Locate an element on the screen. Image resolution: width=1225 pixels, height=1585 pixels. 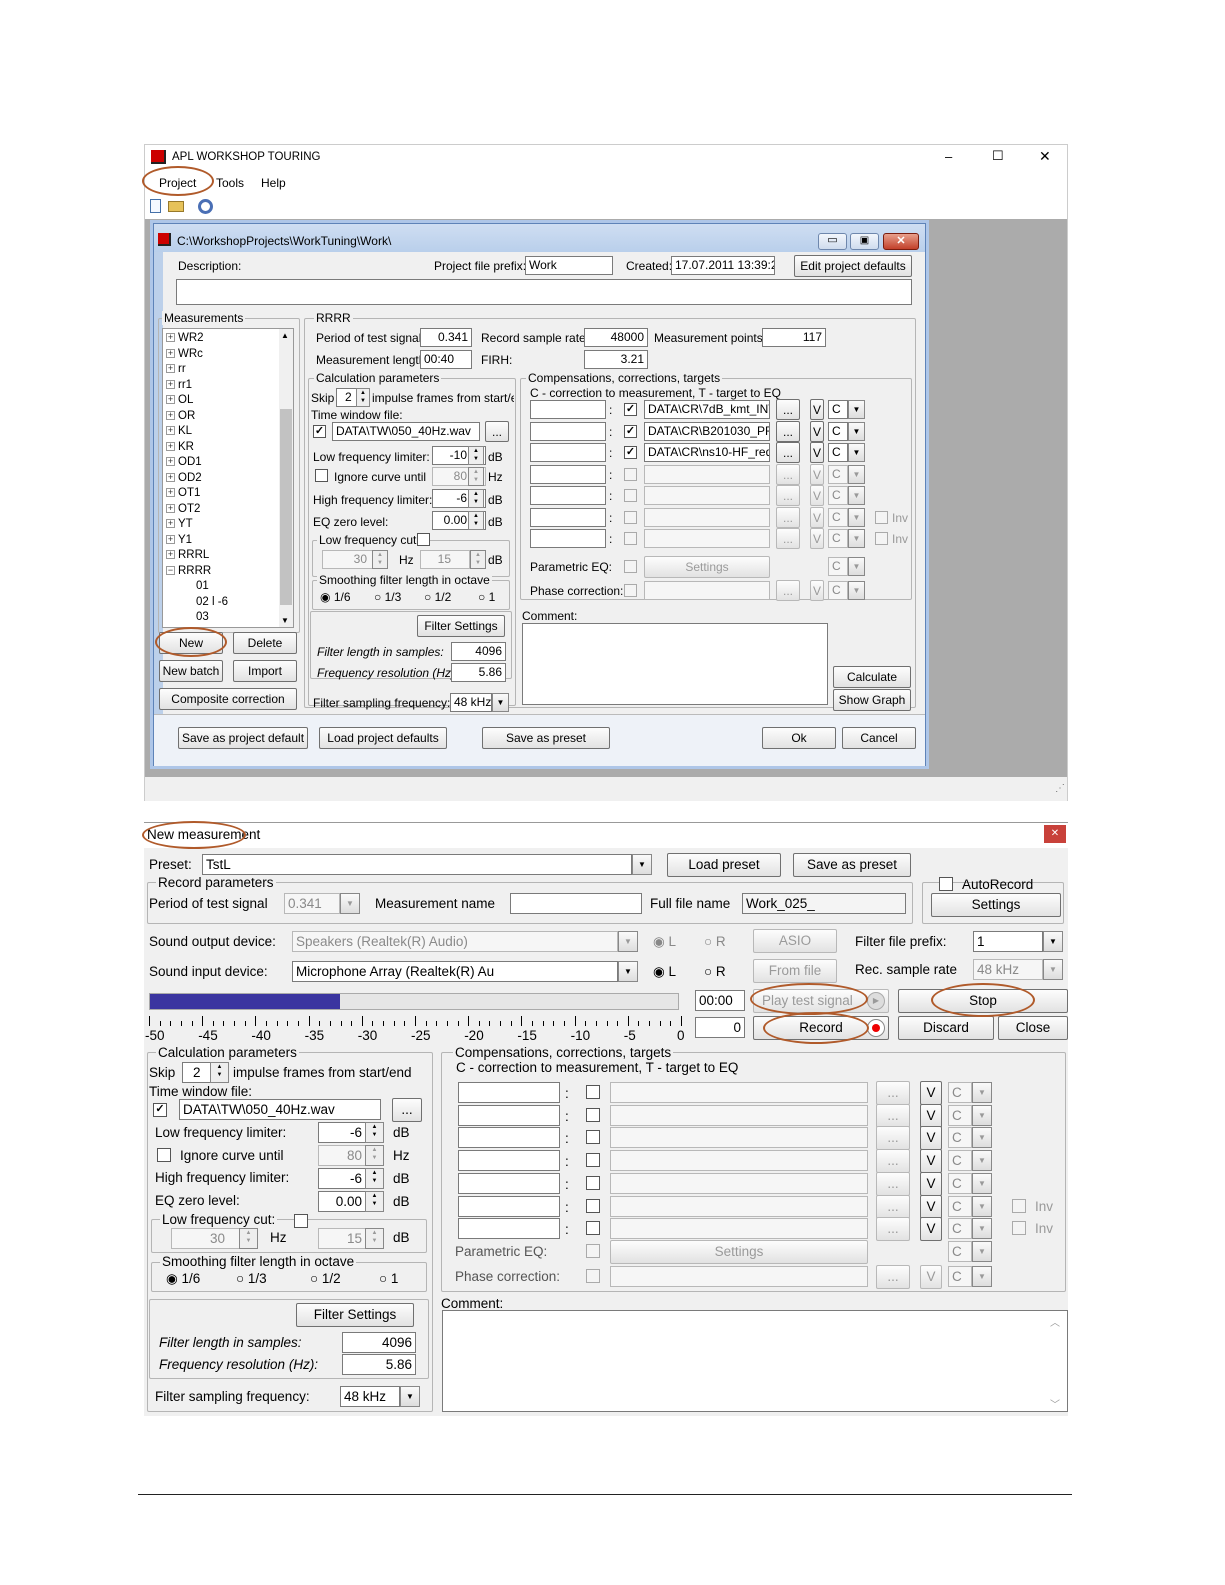
smooth-radio-1: ○ 1 is located at coordinates (486, 597).